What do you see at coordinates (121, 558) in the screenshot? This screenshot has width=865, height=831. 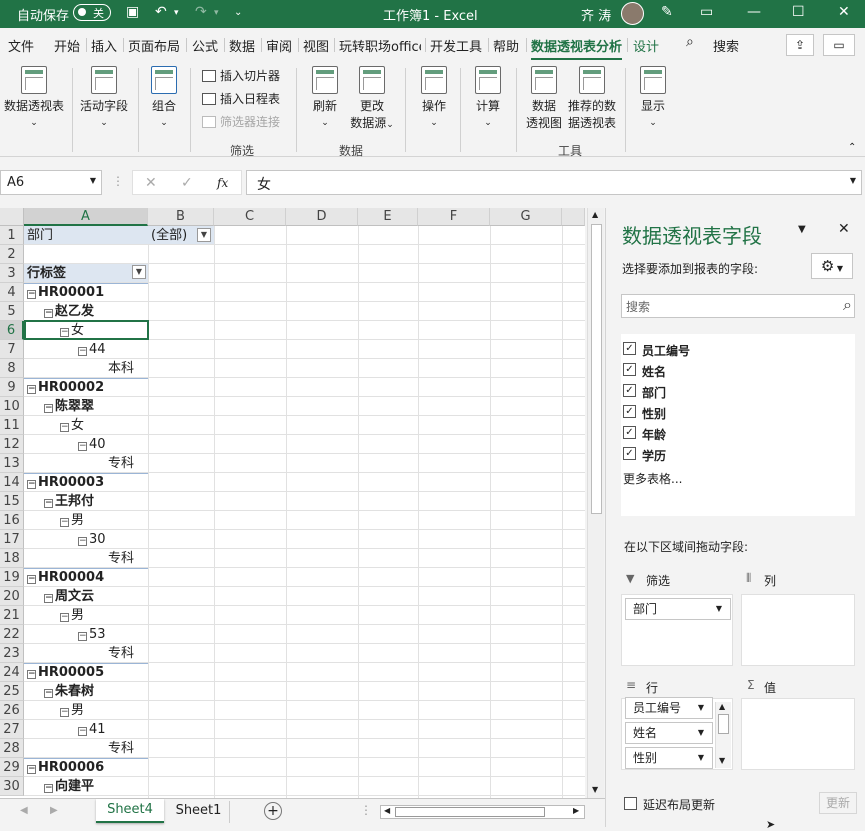 I see `cell-a18: 专科` at bounding box center [121, 558].